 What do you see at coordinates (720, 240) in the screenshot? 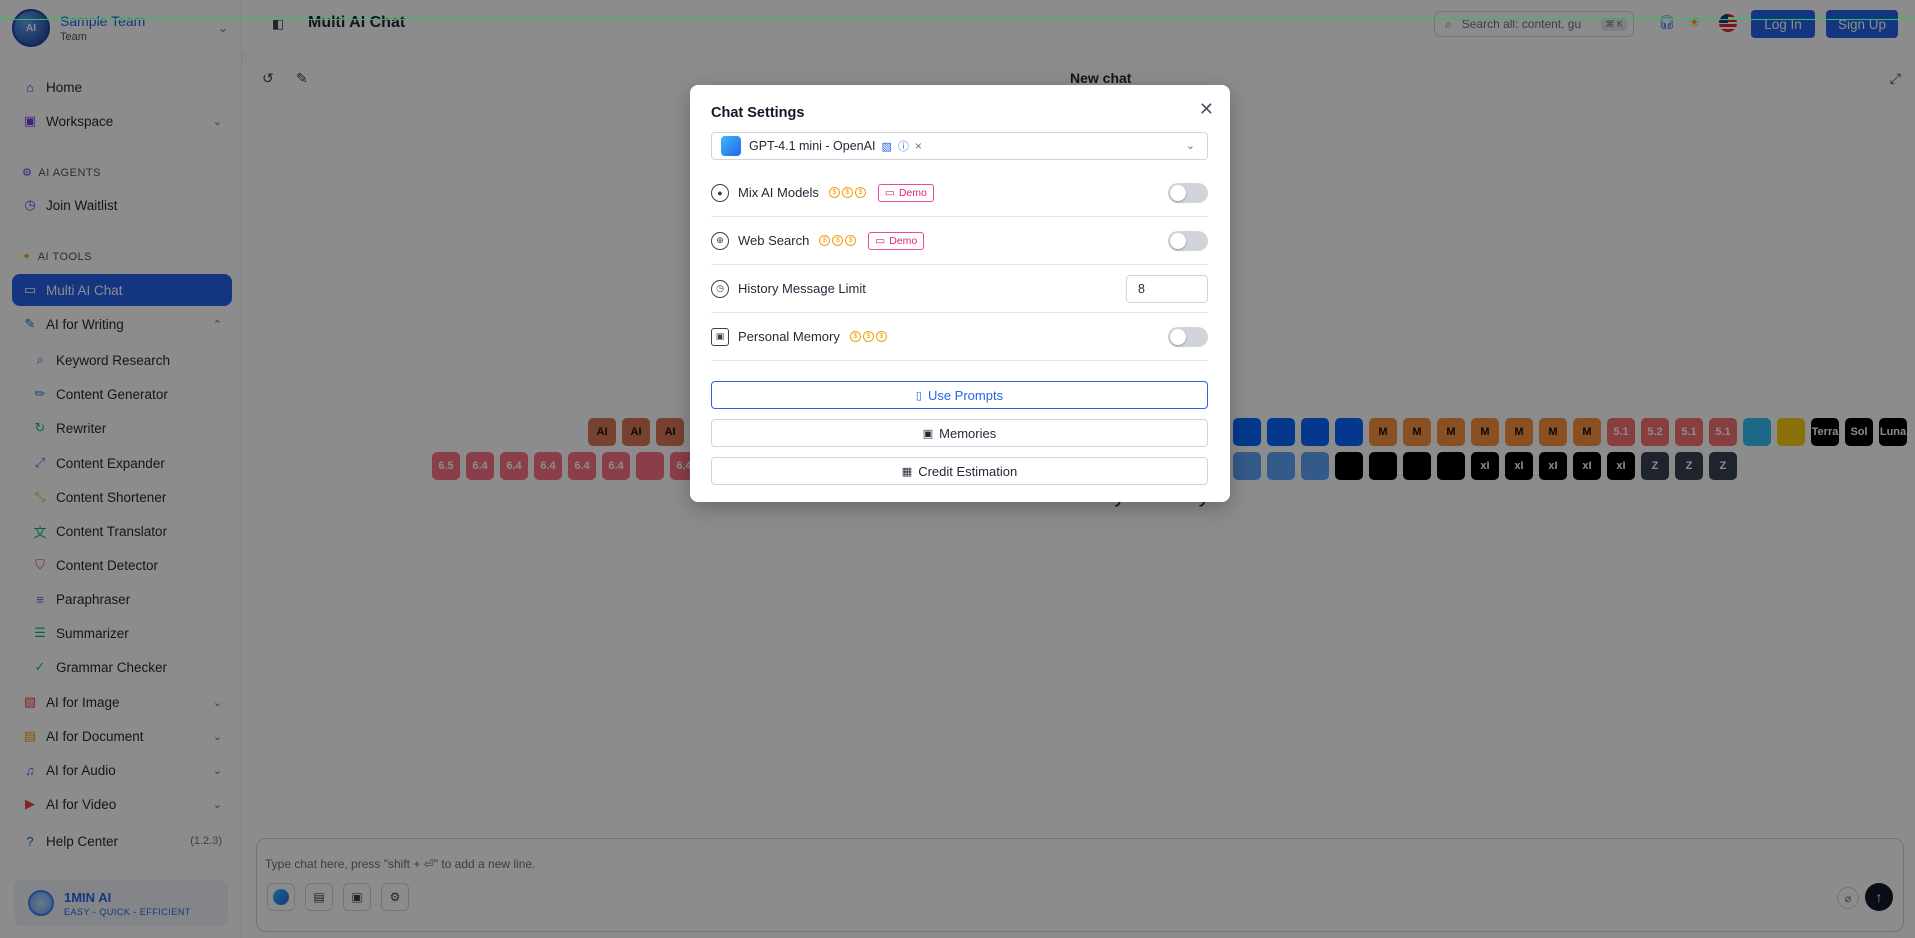
I see `globe-icon: ⊕` at bounding box center [720, 240].